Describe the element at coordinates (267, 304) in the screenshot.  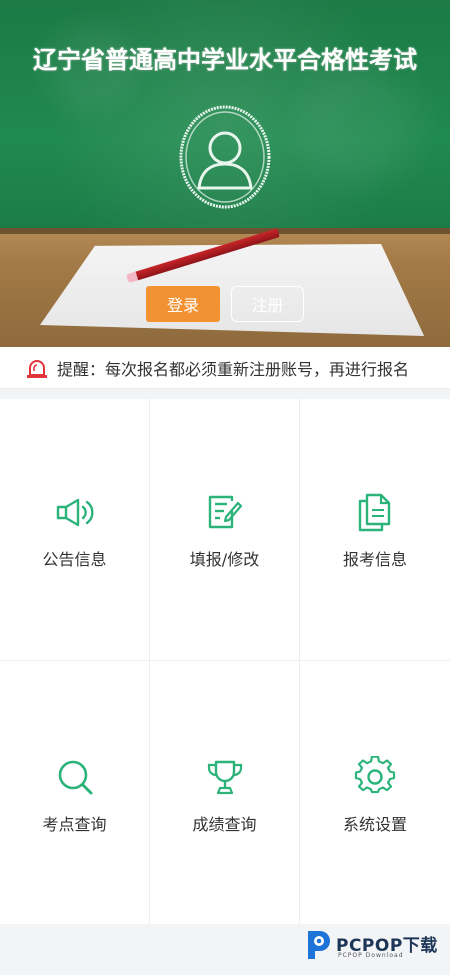
I see `register-button: 注册` at that location.